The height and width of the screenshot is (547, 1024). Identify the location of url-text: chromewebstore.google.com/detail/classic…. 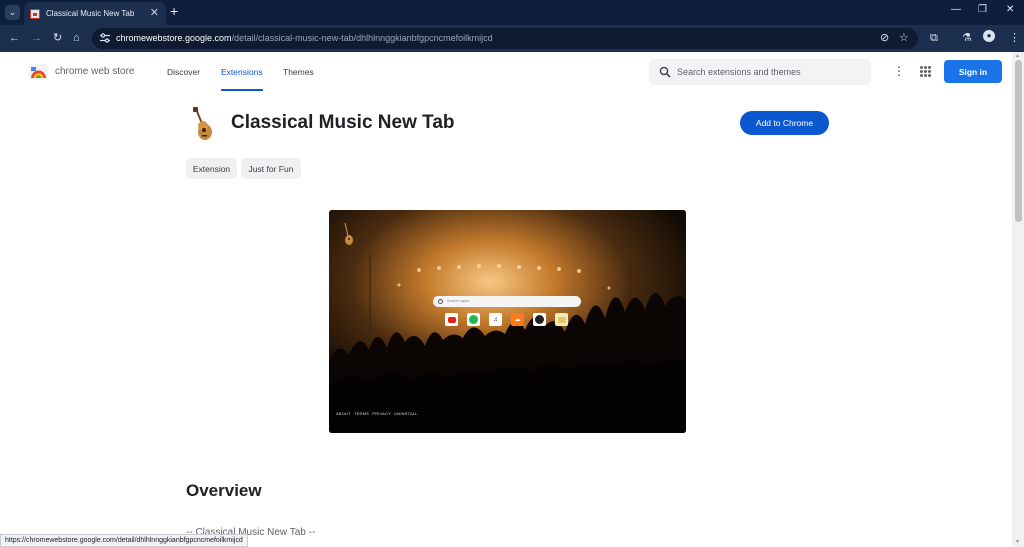
(304, 38).